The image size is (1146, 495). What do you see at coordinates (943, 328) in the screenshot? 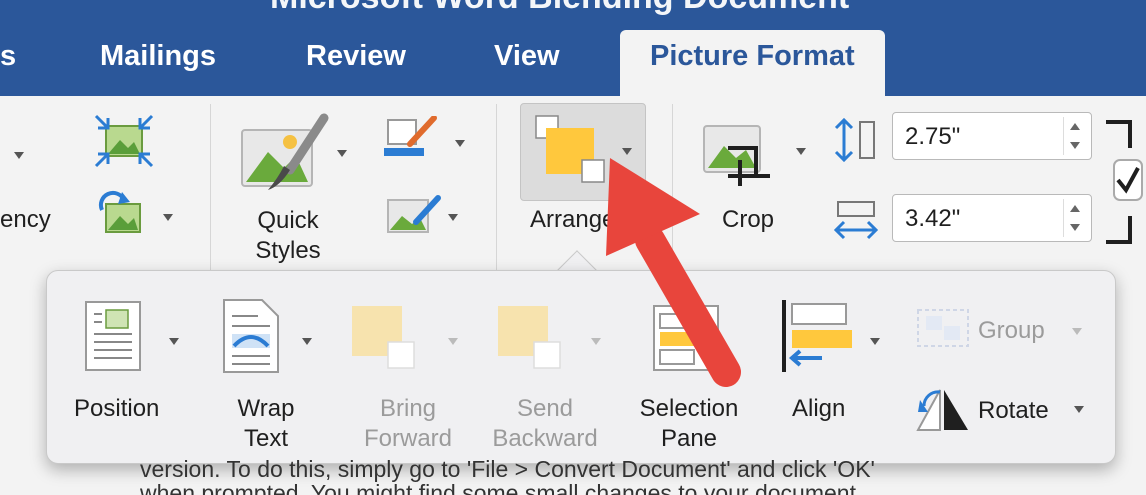
I see `group-icon` at bounding box center [943, 328].